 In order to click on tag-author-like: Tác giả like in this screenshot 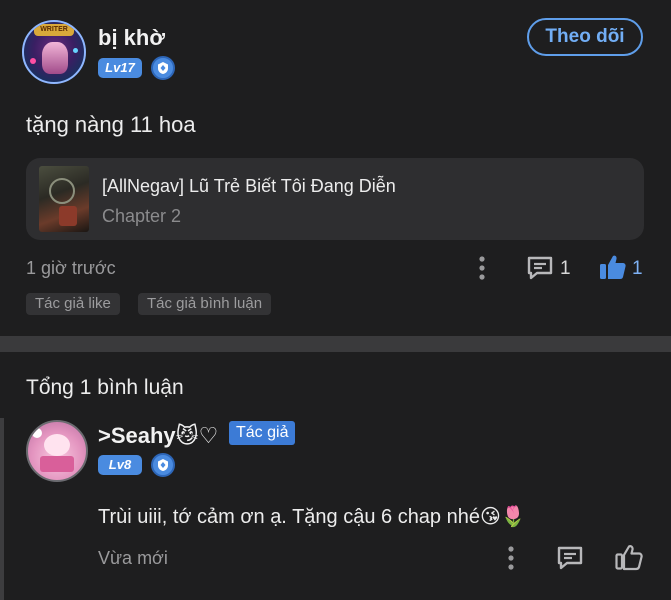, I will do `click(73, 304)`.